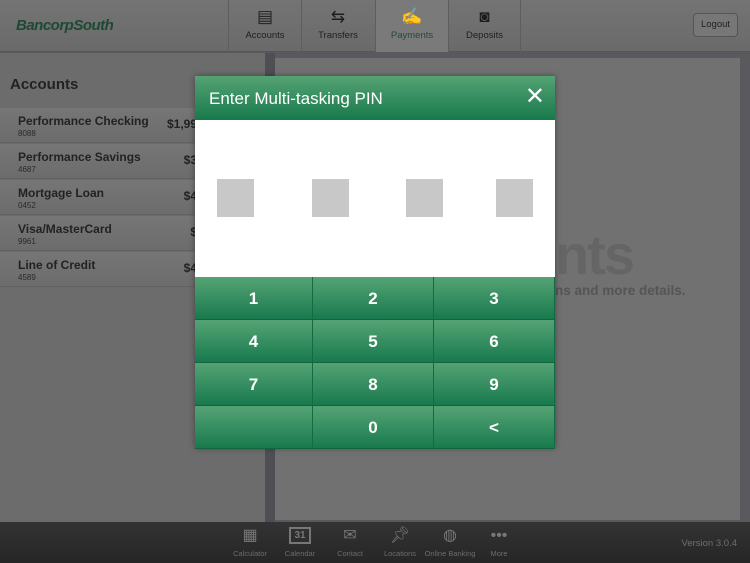 The height and width of the screenshot is (563, 750). What do you see at coordinates (494, 427) in the screenshot?
I see `backspace-key: <` at bounding box center [494, 427].